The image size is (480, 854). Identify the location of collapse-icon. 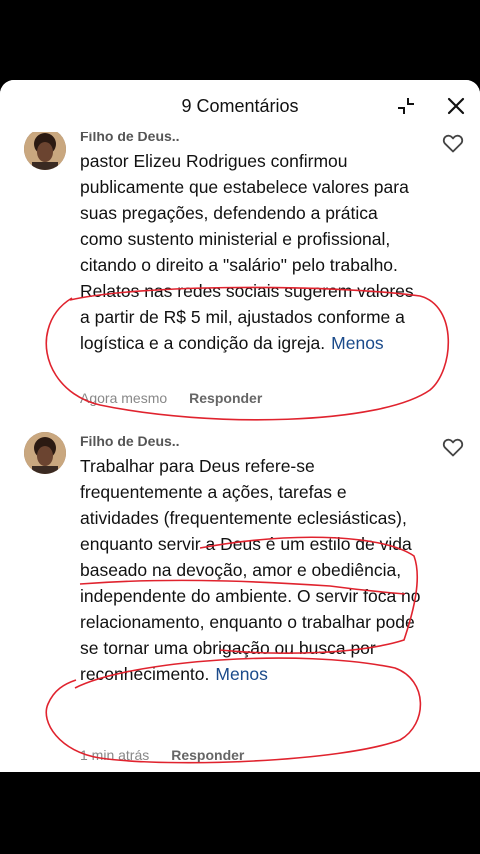
(406, 106).